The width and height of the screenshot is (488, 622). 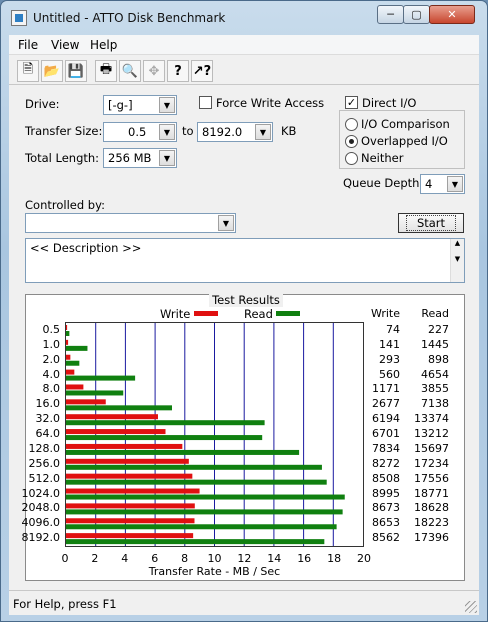 I want to click on start-button: Start, so click(x=431, y=223).